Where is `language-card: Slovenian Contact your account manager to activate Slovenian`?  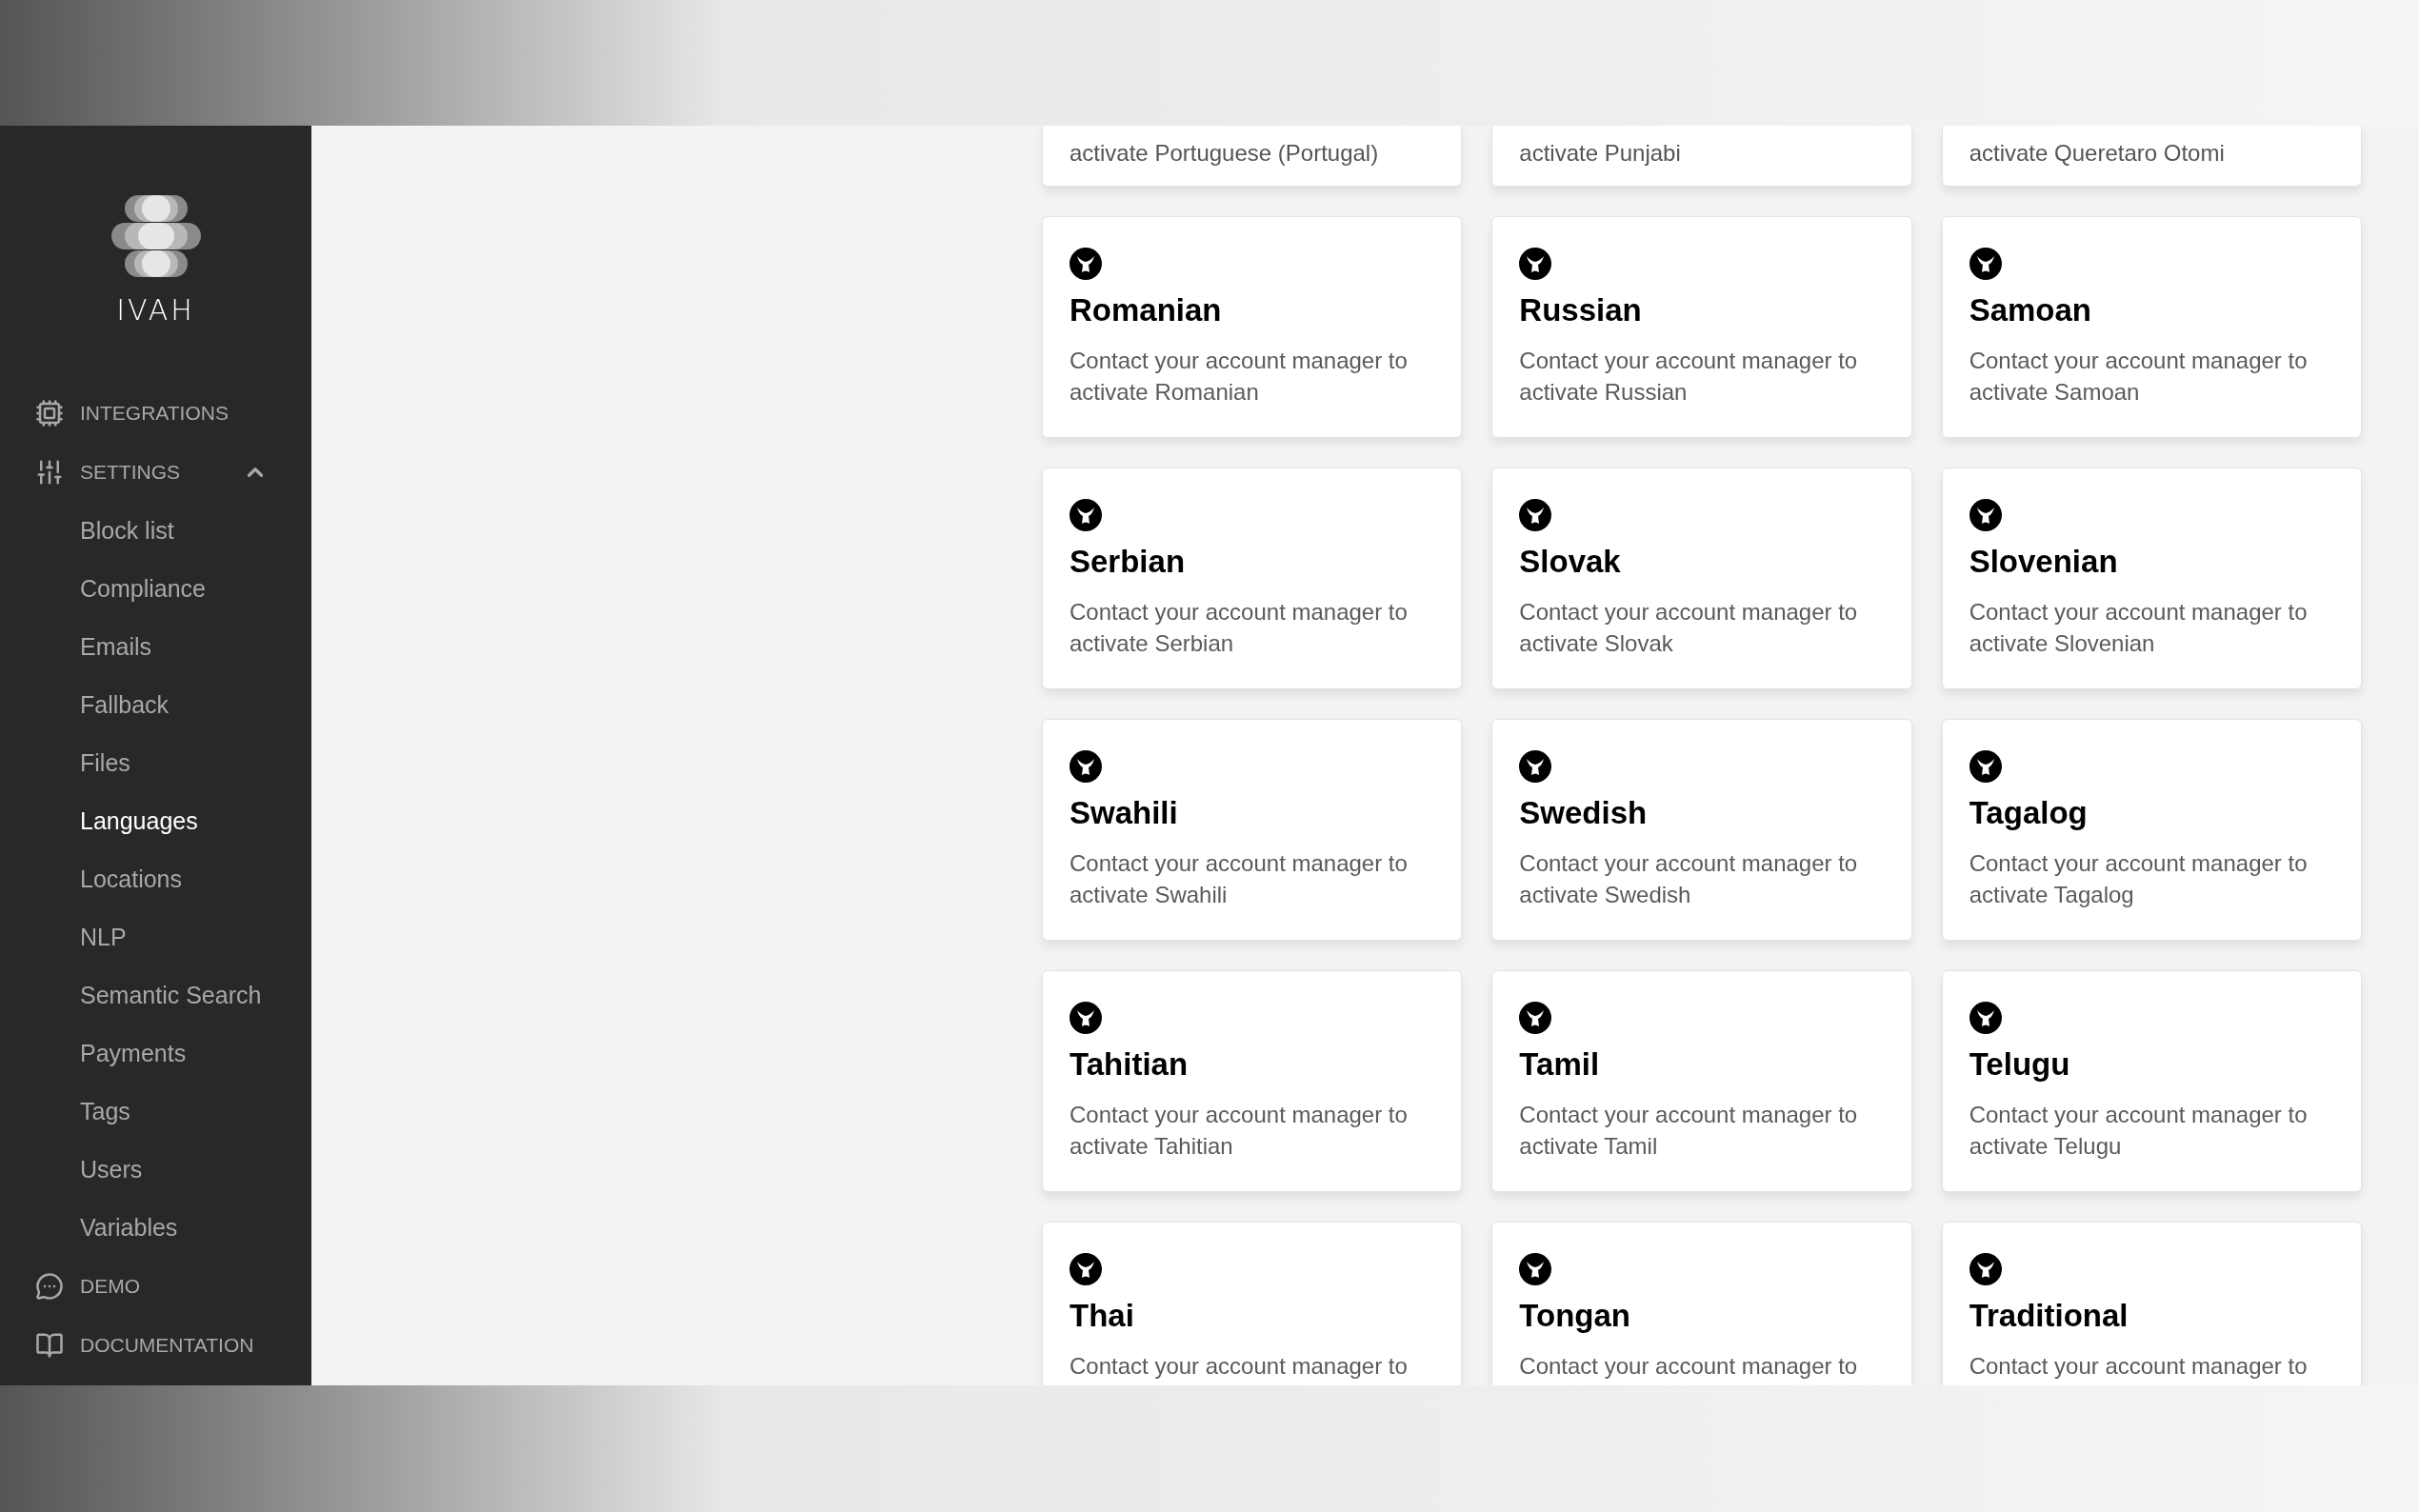
language-card: Slovenian Contact your account manager to activate Slovenian is located at coordinates (2151, 578).